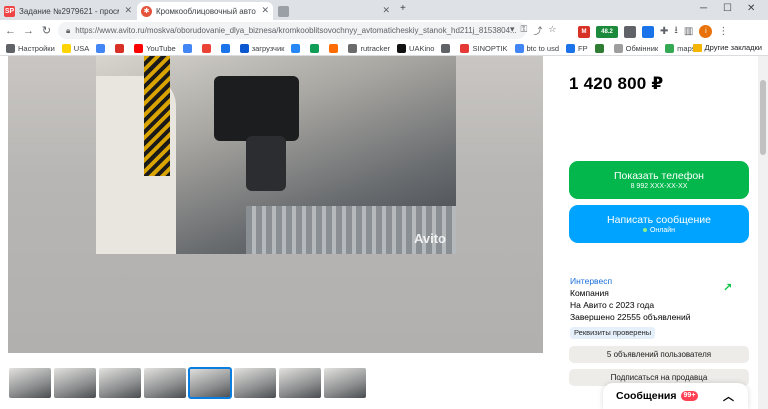  I want to click on seller-name-link: Интервесп, so click(630, 281).